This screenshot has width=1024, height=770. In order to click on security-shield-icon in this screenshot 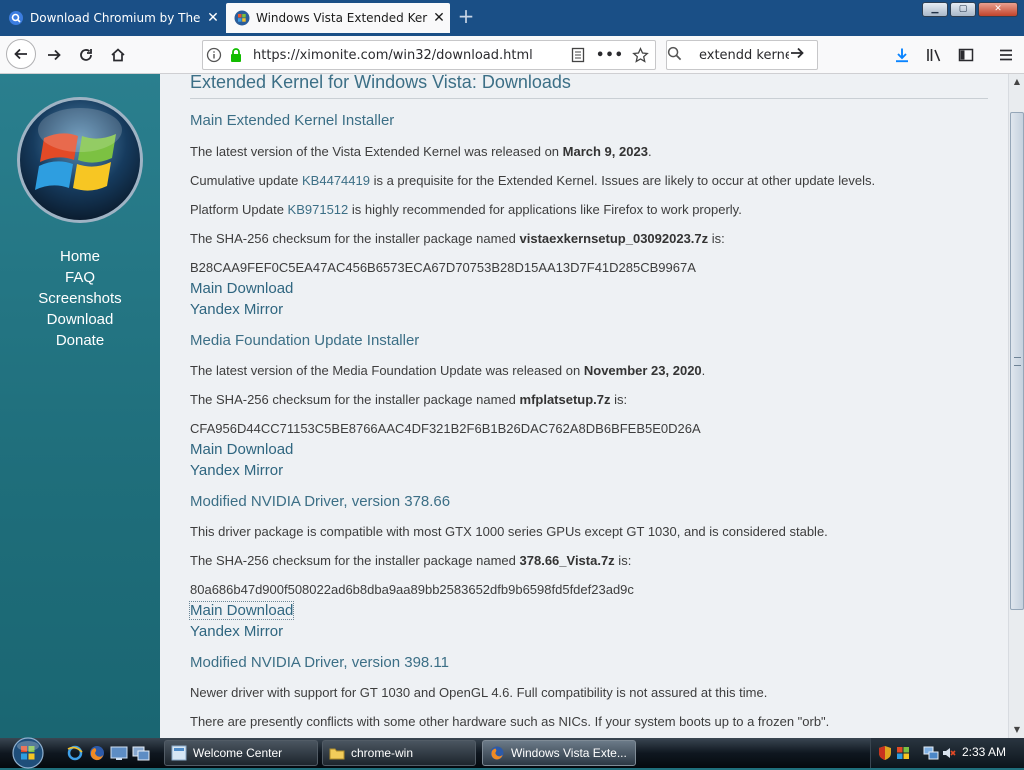, I will do `click(885, 753)`.